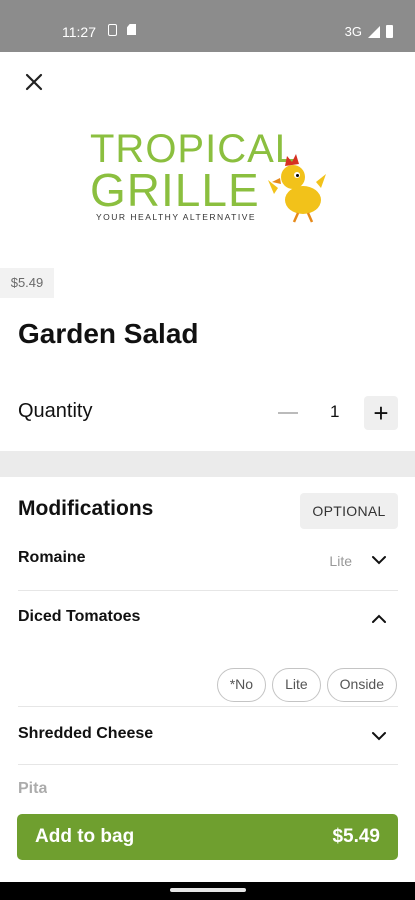  Describe the element at coordinates (122, 30) in the screenshot. I see `status-left-icons` at that location.